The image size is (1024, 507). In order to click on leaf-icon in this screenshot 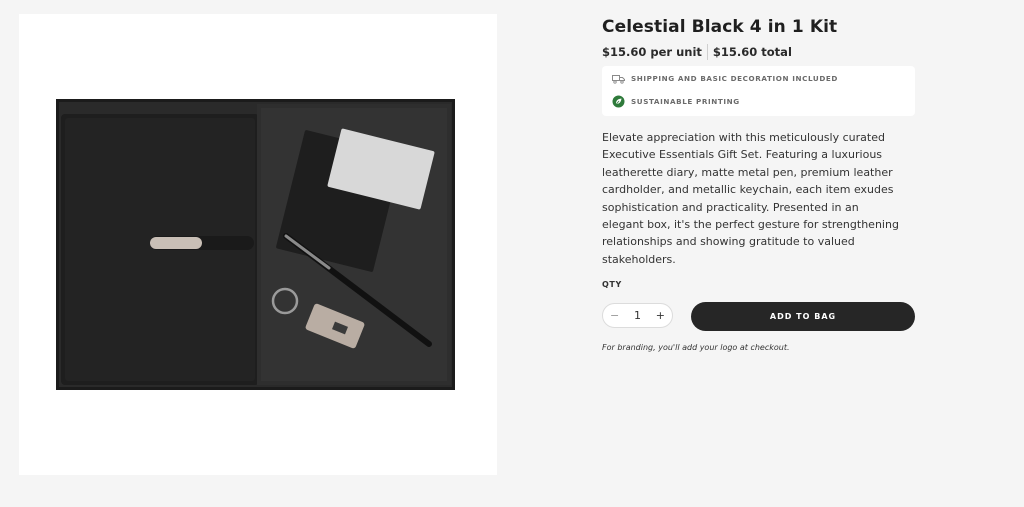, I will do `click(618, 101)`.